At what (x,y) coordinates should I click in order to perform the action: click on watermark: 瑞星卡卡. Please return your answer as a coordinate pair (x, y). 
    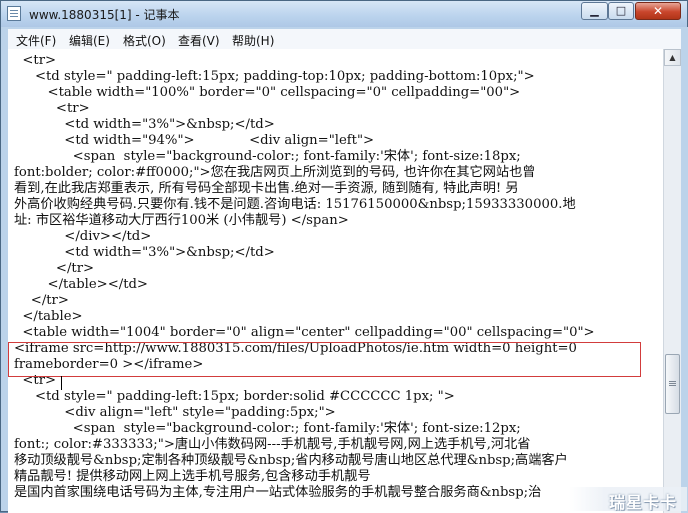
    Looking at the image, I should click on (628, 499).